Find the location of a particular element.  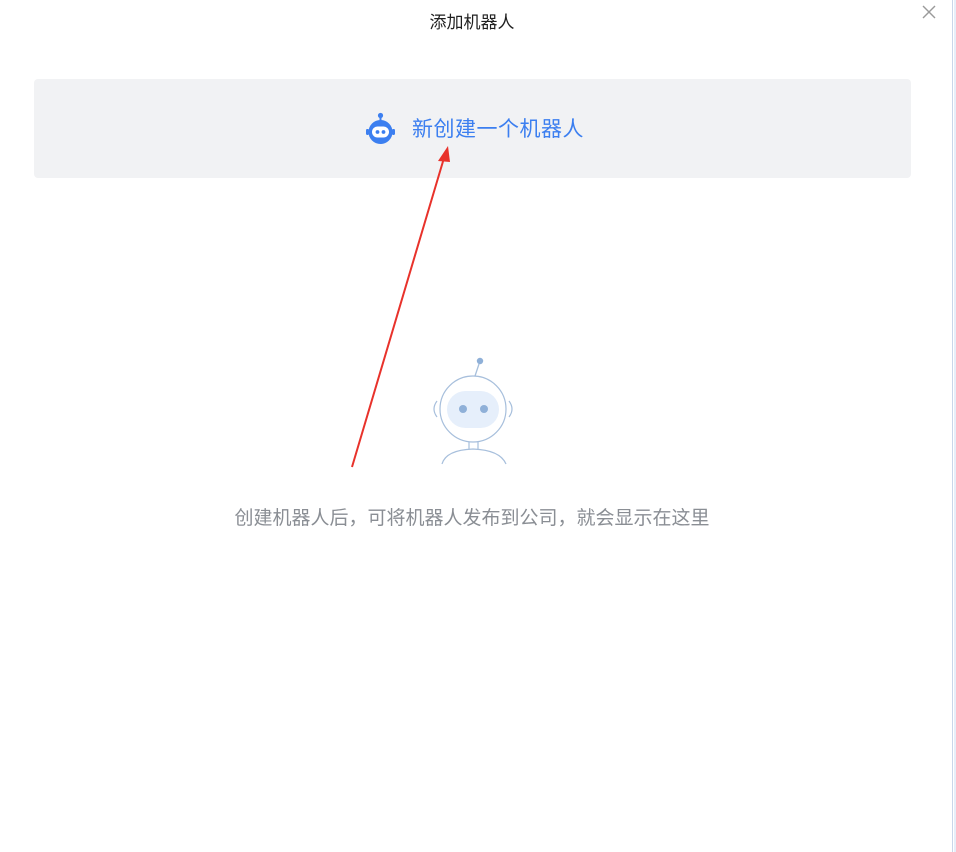

close-button is located at coordinates (929, 12).